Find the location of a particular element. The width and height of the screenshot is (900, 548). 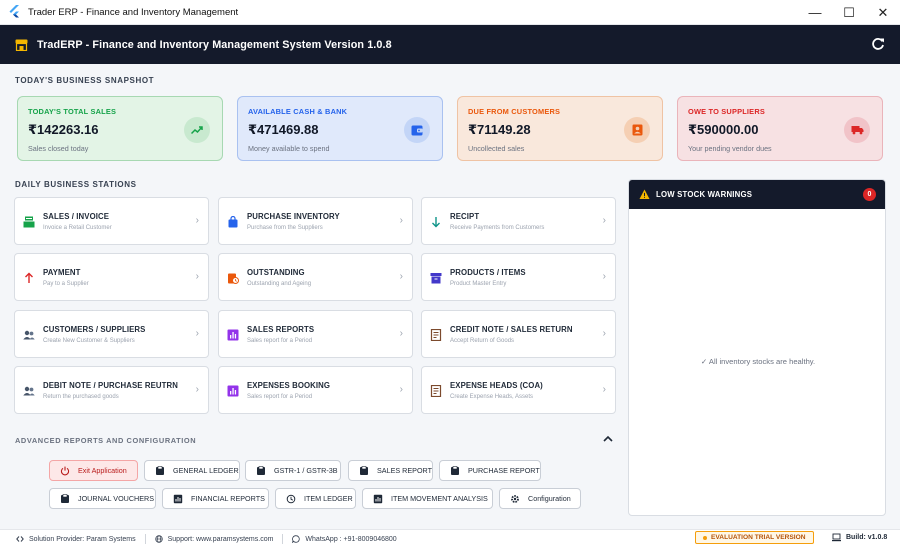

close-window-button: ✕ is located at coordinates (883, 12).